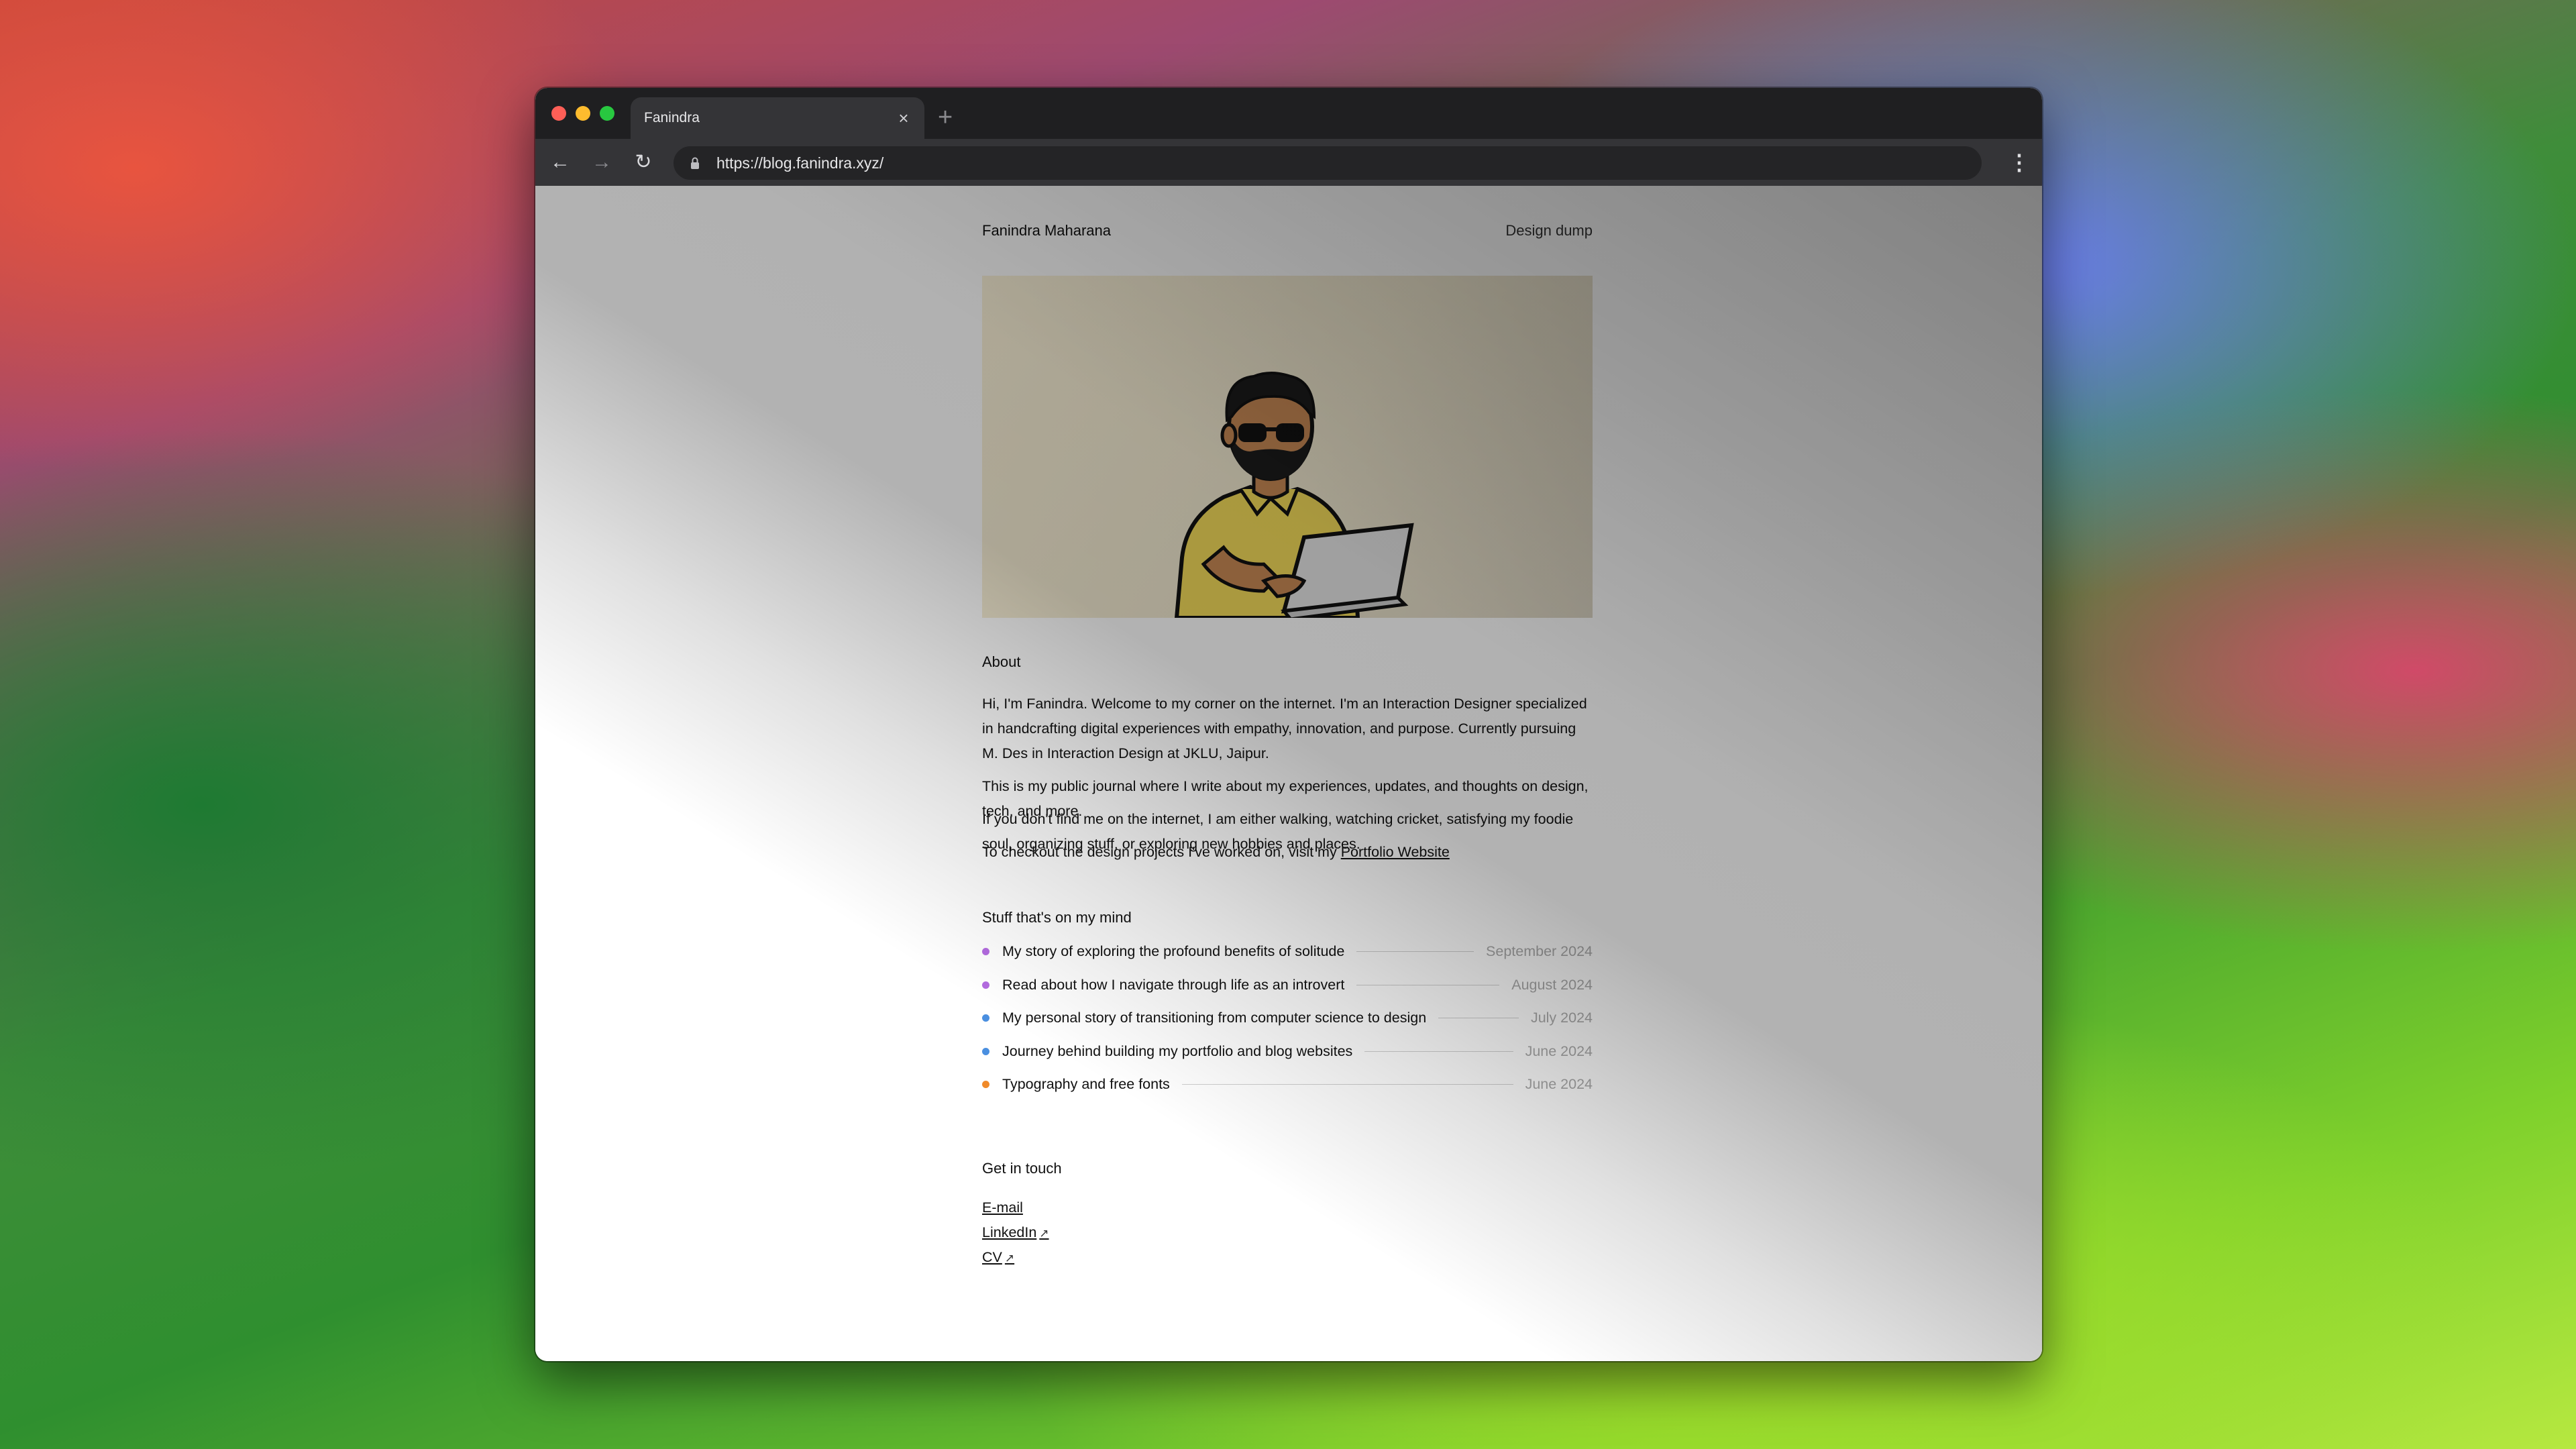  Describe the element at coordinates (777, 118) in the screenshot. I see `tab-fanindra: Fanindra ×` at that location.